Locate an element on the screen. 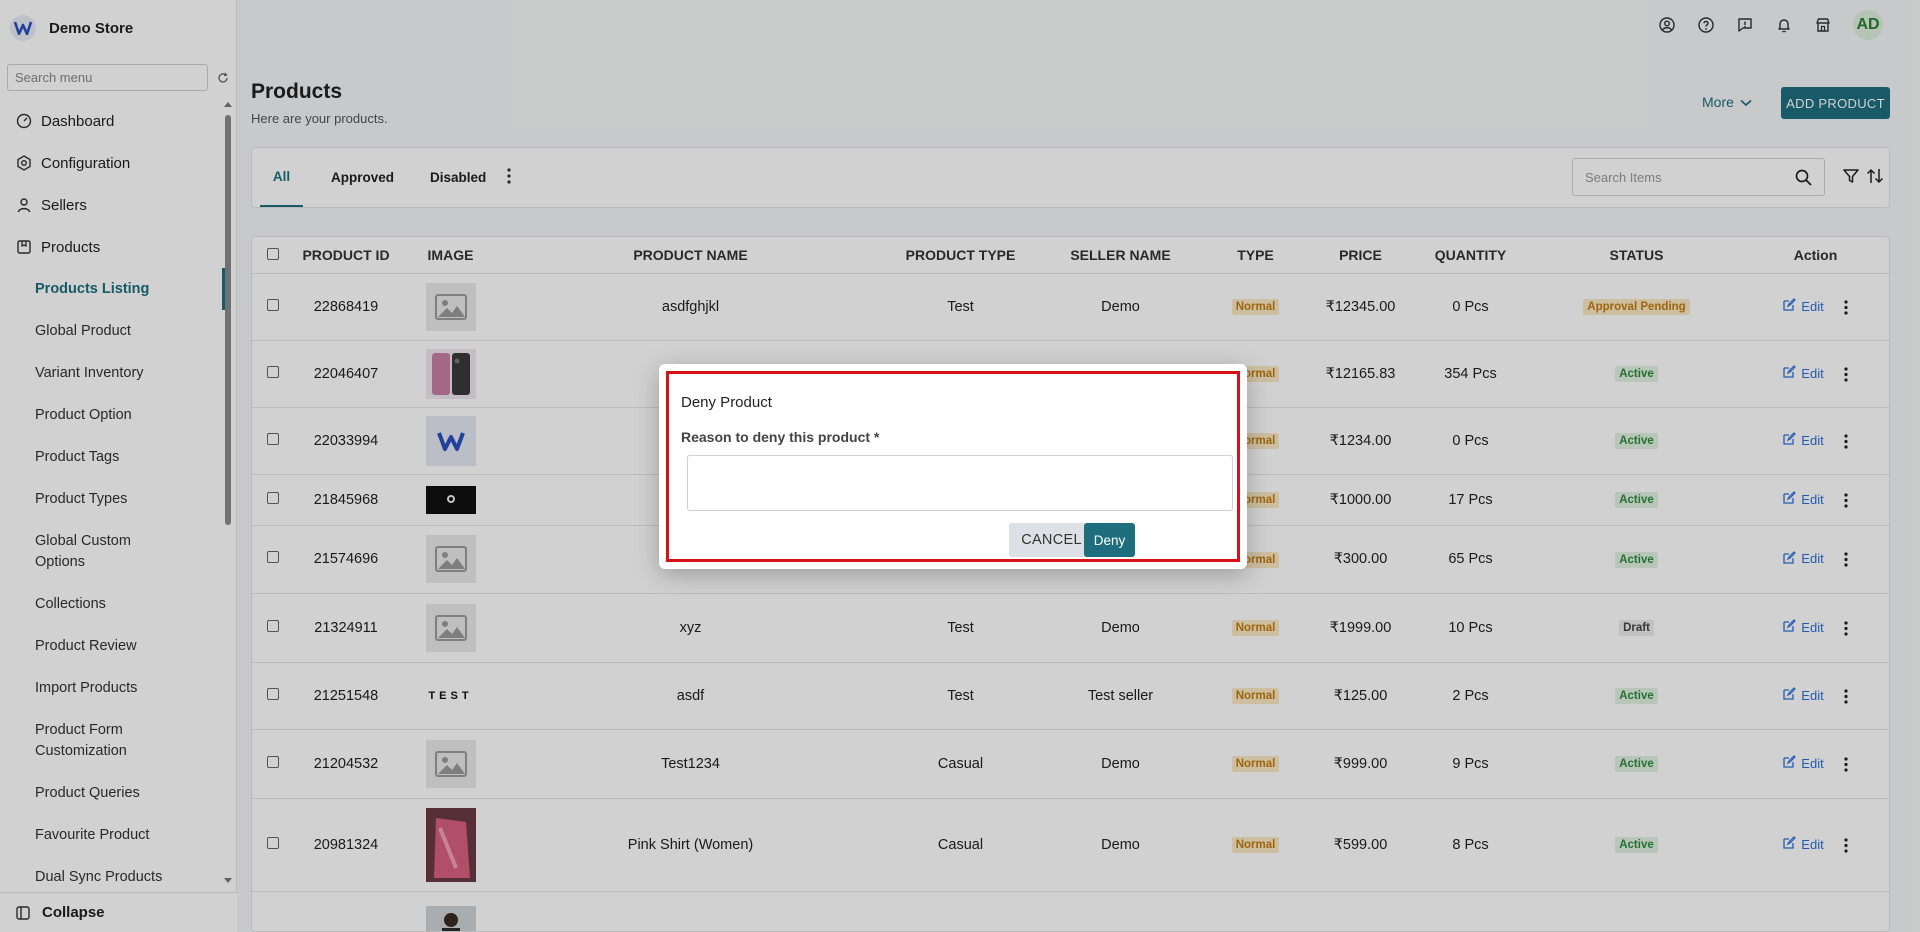 This screenshot has width=1920, height=932. deny-reason-textarea is located at coordinates (960, 483).